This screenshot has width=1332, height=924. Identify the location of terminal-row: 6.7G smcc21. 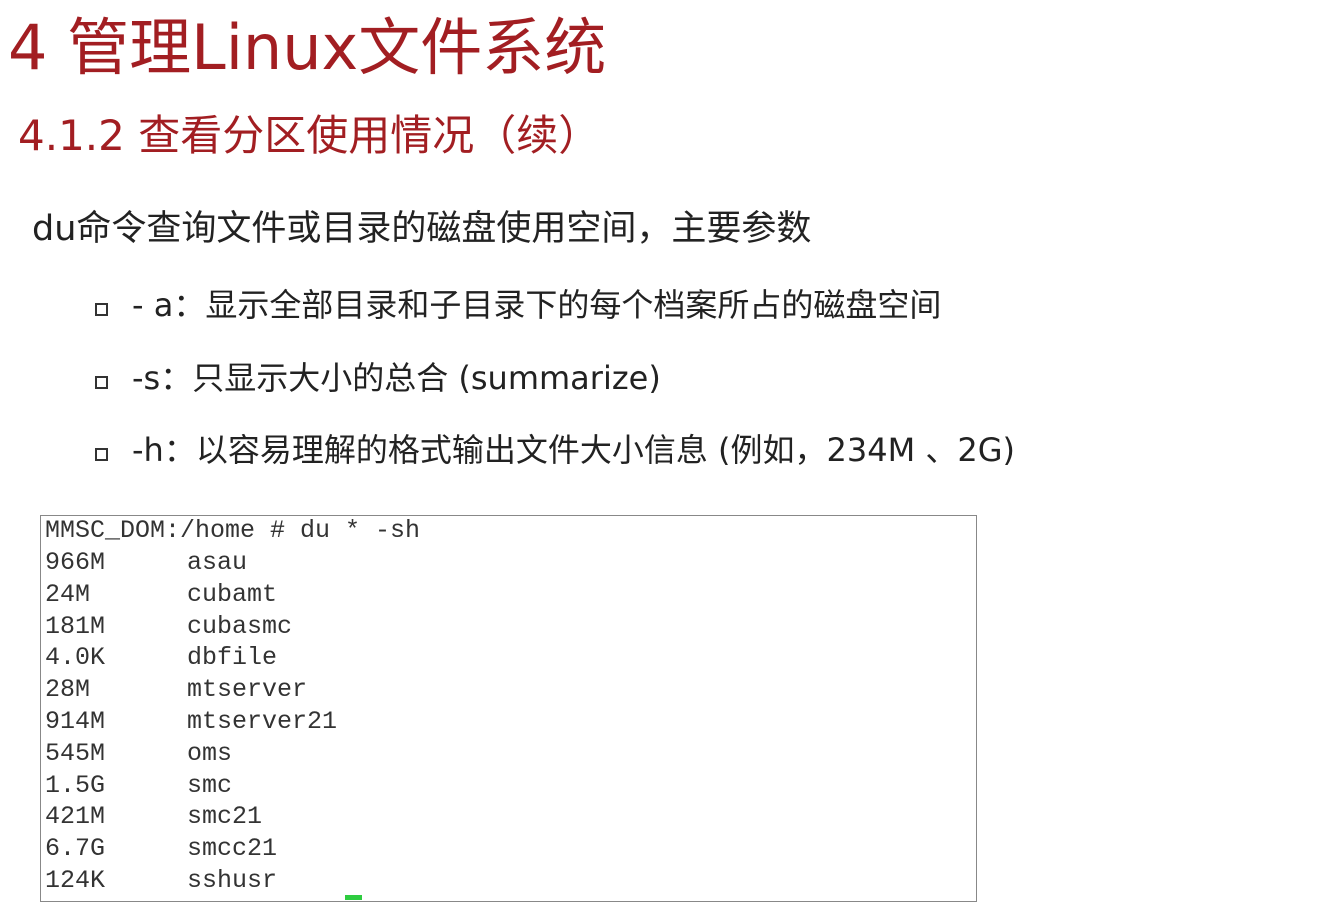
(161, 849).